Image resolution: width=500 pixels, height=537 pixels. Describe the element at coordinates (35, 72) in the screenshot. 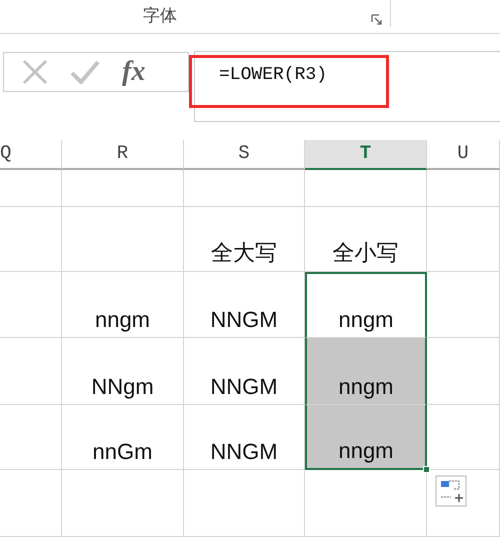

I see `cancel-icon` at that location.